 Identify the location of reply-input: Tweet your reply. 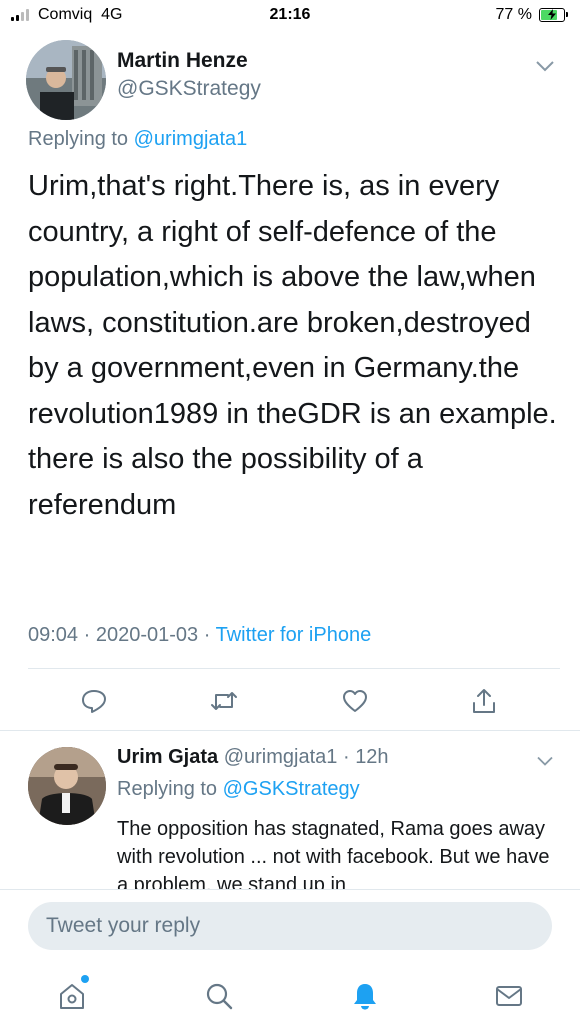
(290, 926).